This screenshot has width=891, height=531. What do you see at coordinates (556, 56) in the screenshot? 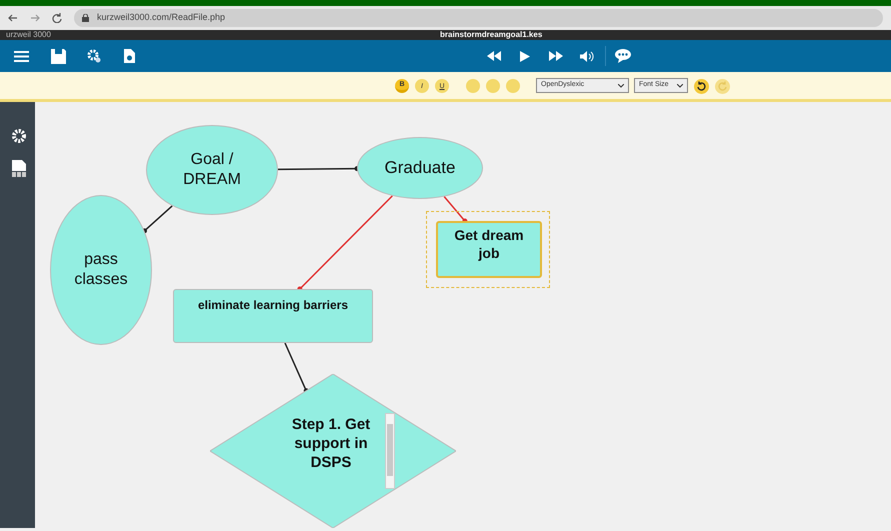
I see `fast-forward-icon` at bounding box center [556, 56].